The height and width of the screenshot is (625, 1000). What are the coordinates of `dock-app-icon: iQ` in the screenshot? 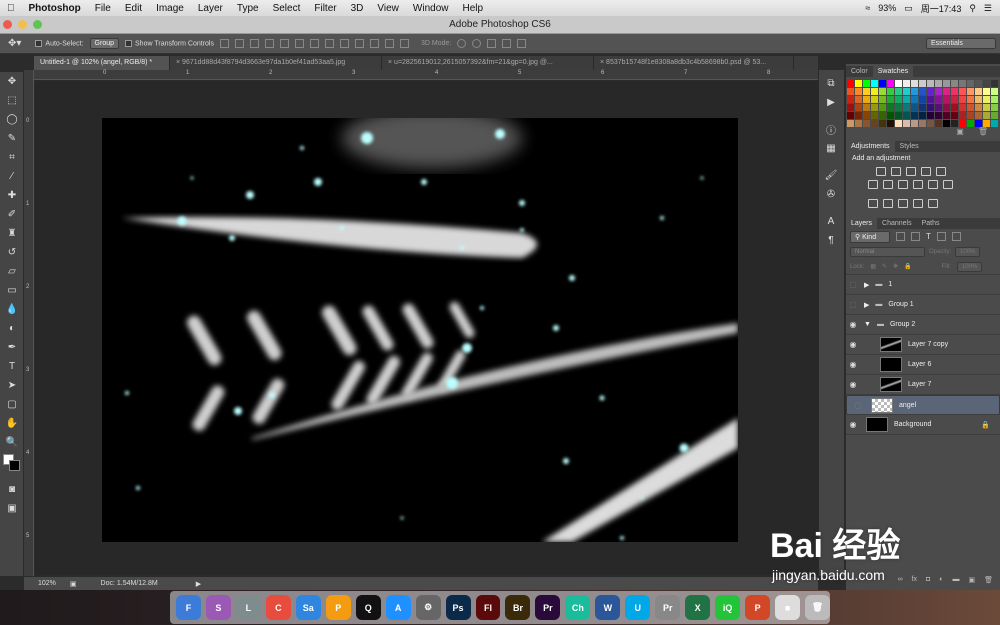 It's located at (728, 607).